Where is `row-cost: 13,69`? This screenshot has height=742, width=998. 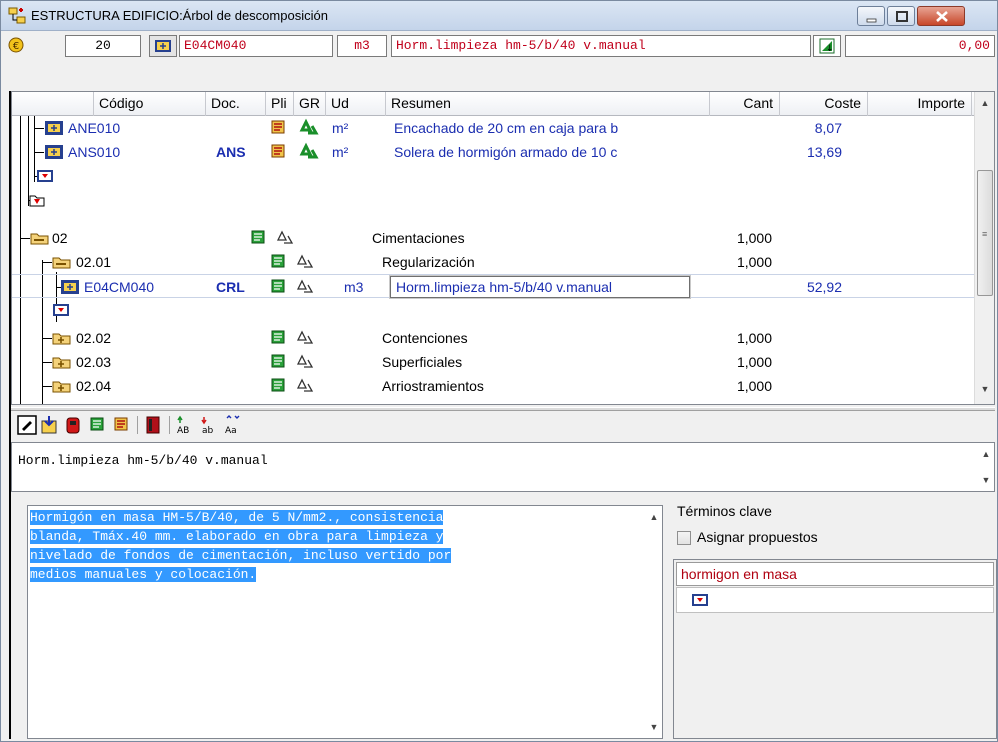 row-cost: 13,69 is located at coordinates (824, 152).